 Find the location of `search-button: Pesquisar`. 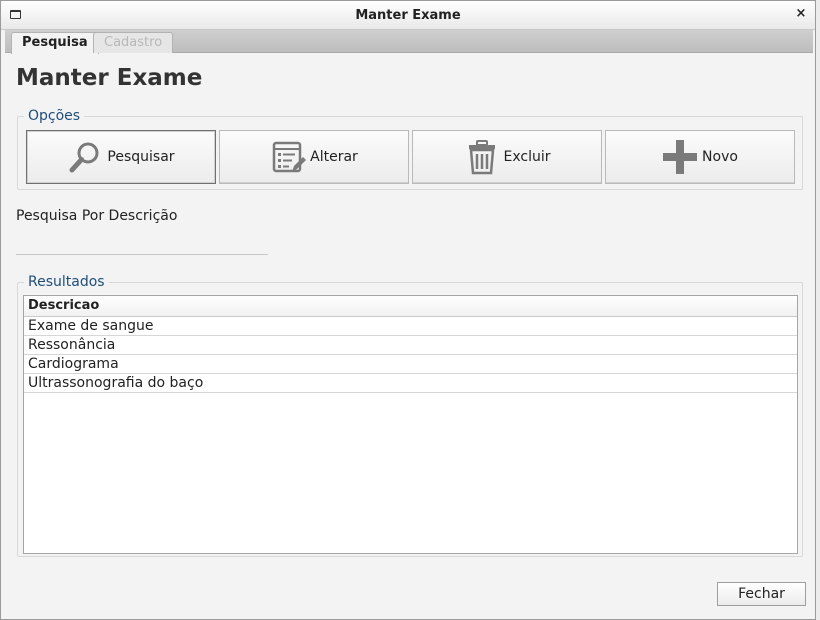

search-button: Pesquisar is located at coordinates (121, 157).